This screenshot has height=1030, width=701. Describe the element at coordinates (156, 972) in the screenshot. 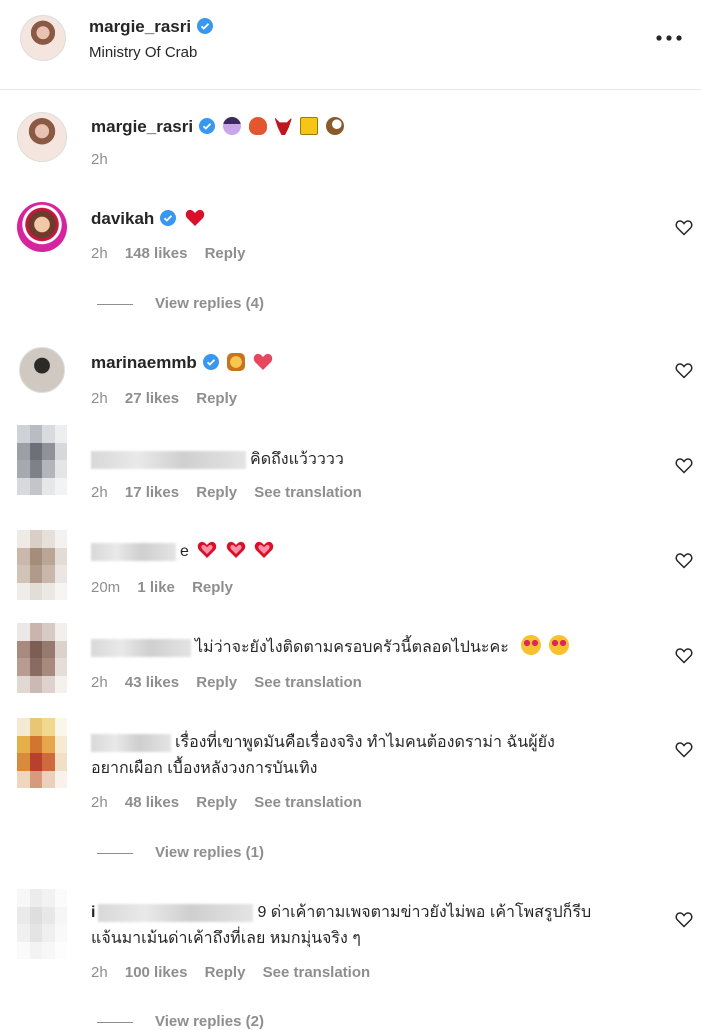

I see `comment-likes: 100 likes` at that location.